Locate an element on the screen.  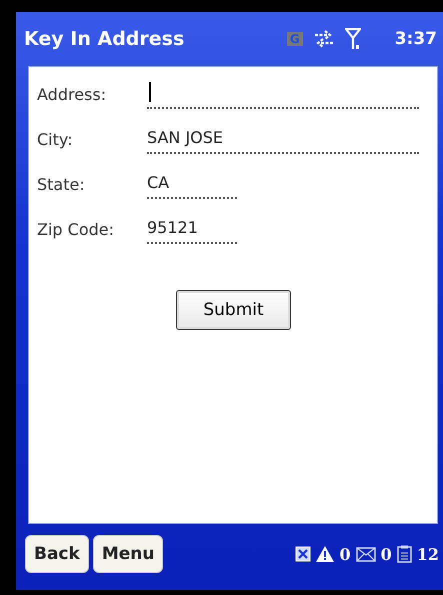
network-badge: G is located at coordinates (294, 39).